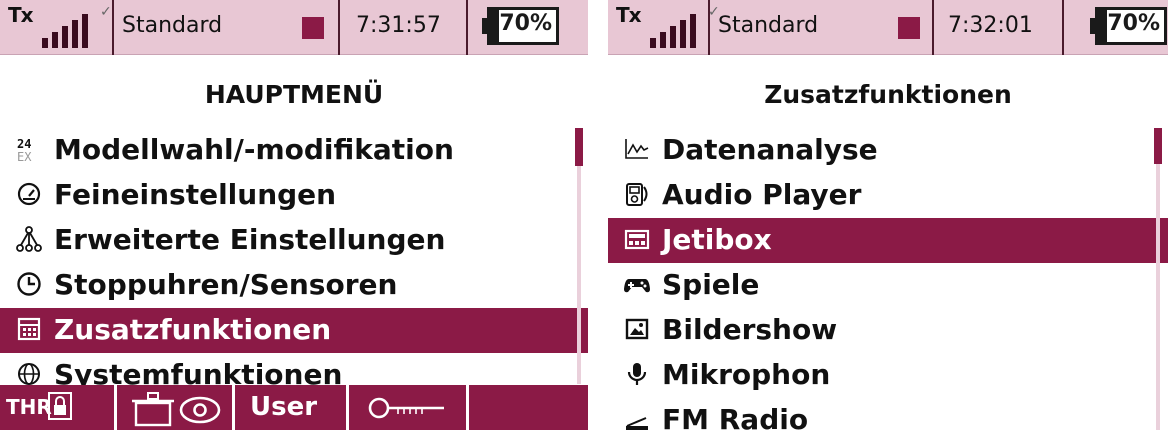 The height and width of the screenshot is (430, 1168). What do you see at coordinates (29, 239) in the screenshot?
I see `network-tree-icon` at bounding box center [29, 239].